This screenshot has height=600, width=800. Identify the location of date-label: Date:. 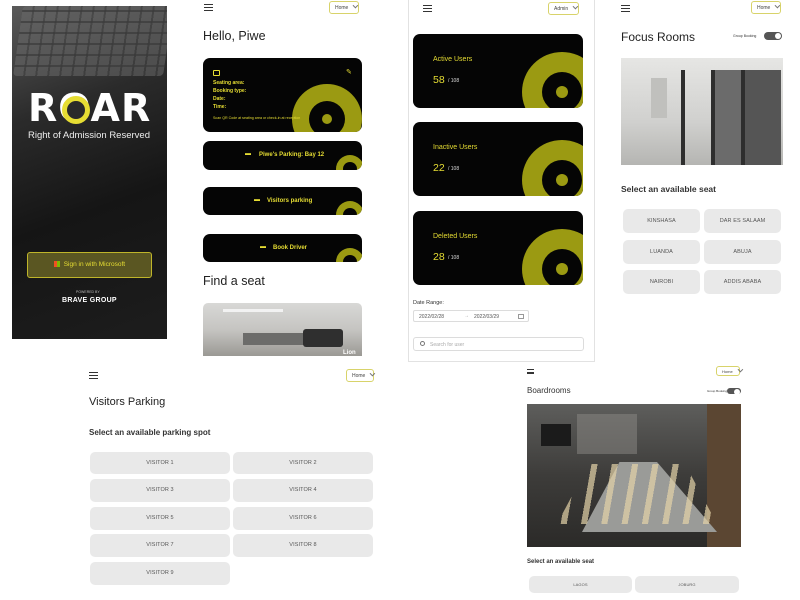
(219, 99).